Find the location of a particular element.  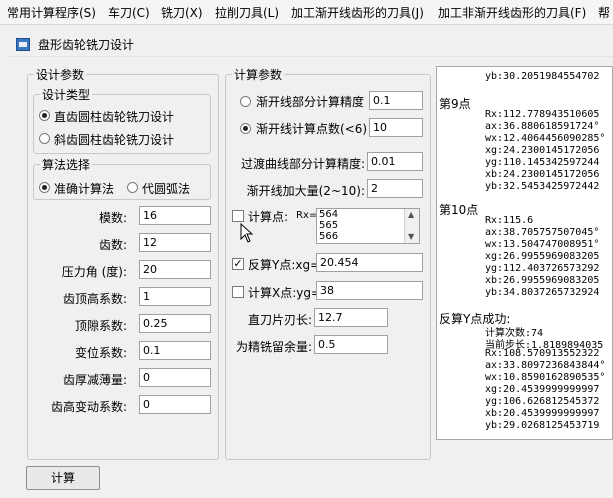

menu-help: 帮 is located at coordinates (604, 12).